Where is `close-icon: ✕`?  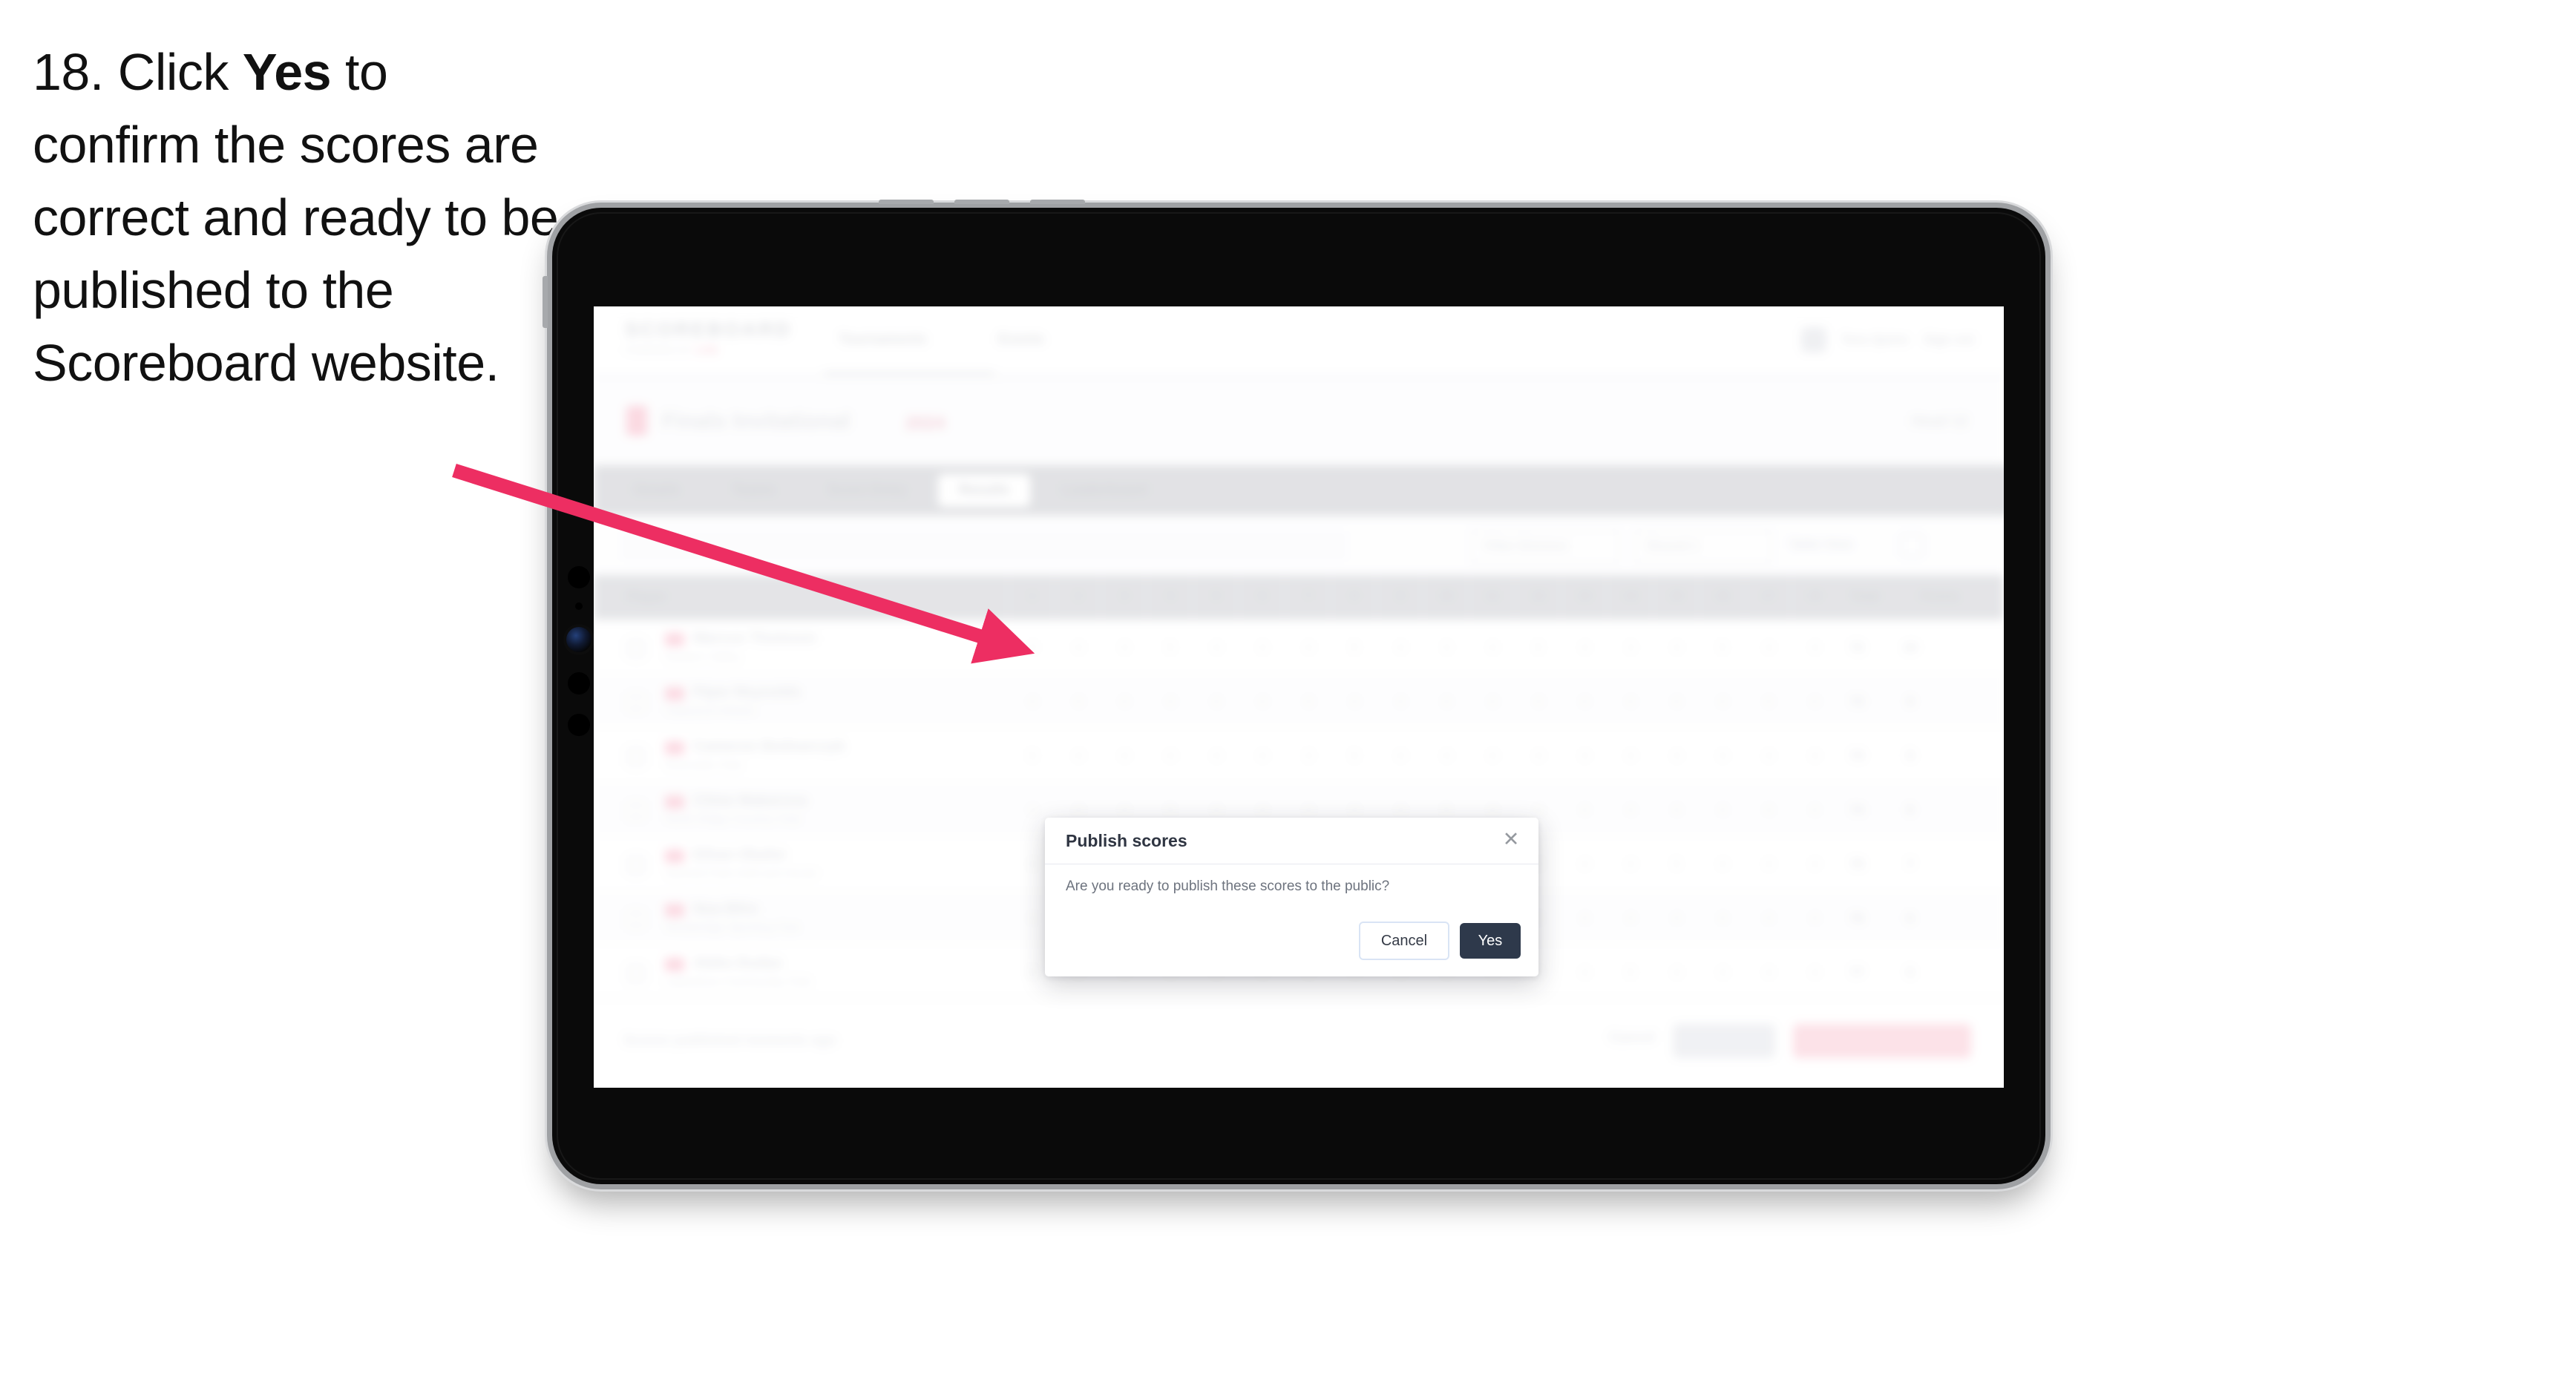 close-icon: ✕ is located at coordinates (1511, 839).